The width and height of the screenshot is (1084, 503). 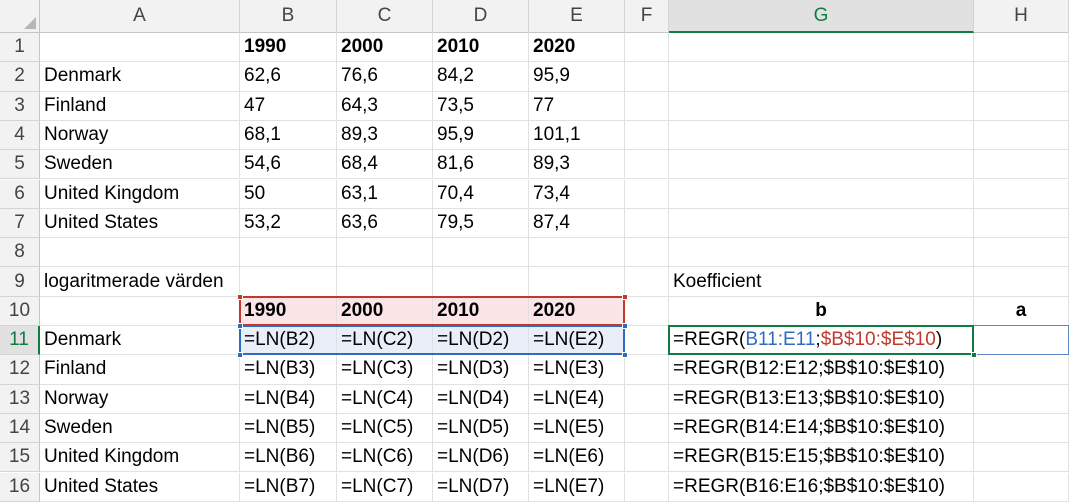 I want to click on cell-f10, so click(x=647, y=311).